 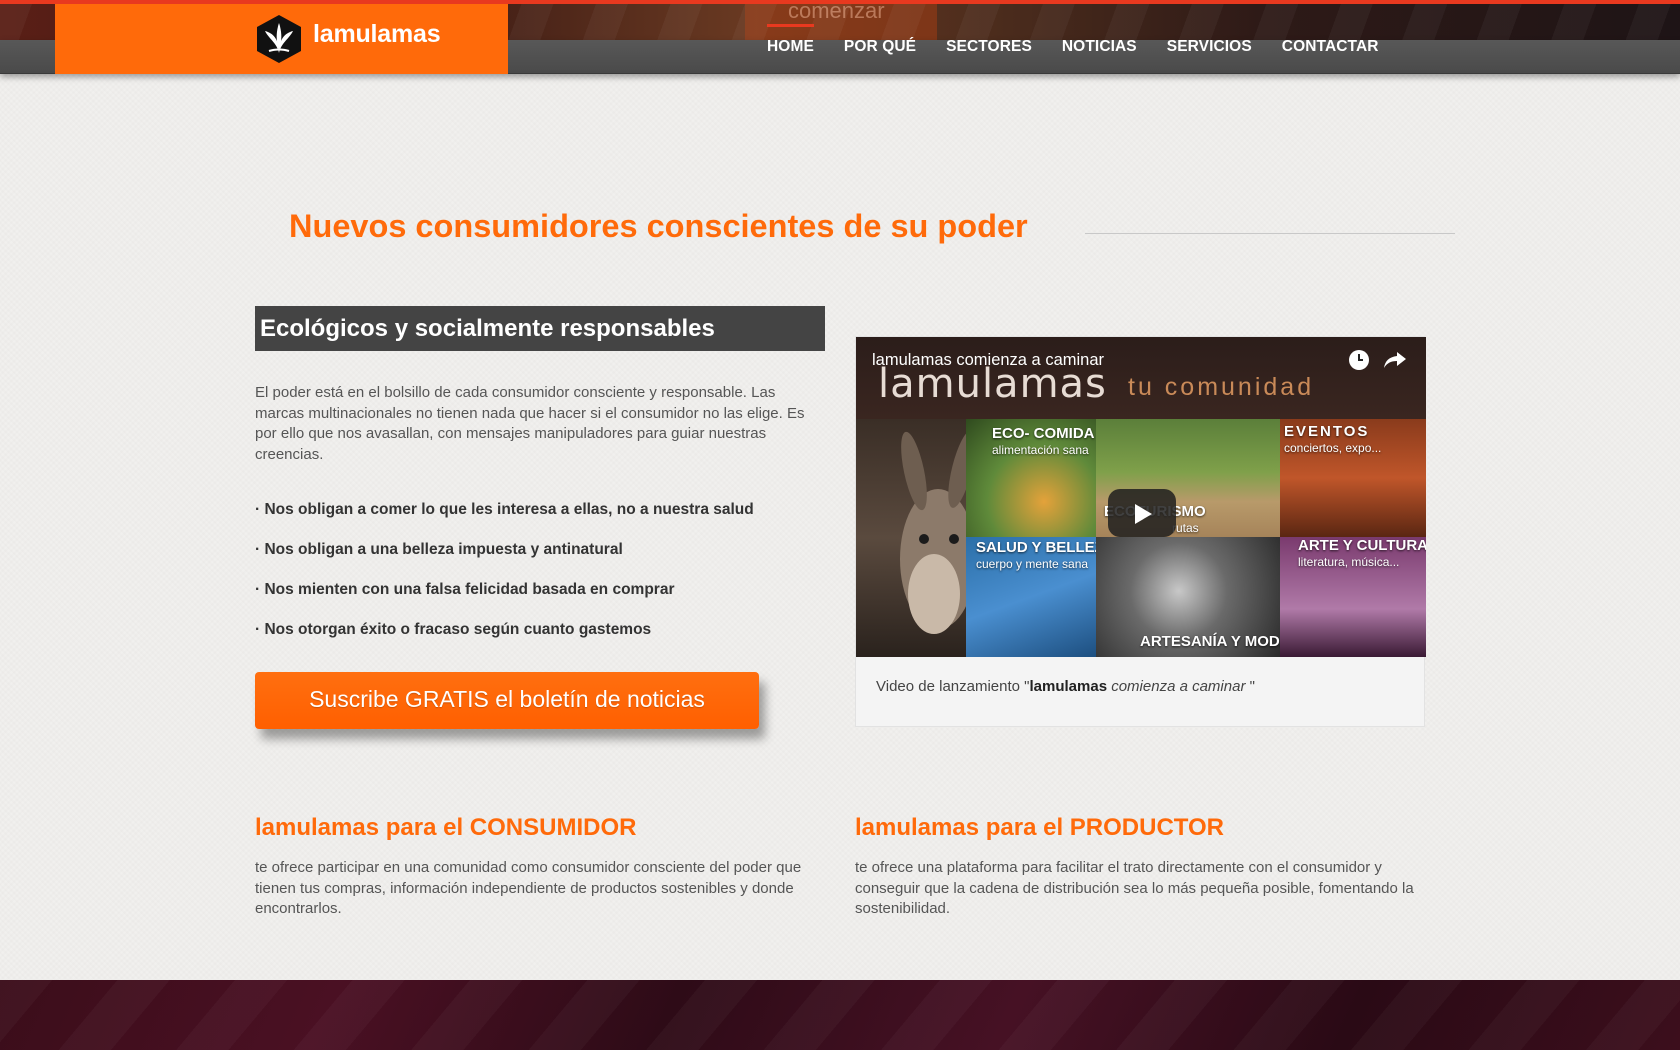 I want to click on subscribe-newsletter-button: Suscribe GRATIS el boletín de noticias, so click(x=507, y=700).